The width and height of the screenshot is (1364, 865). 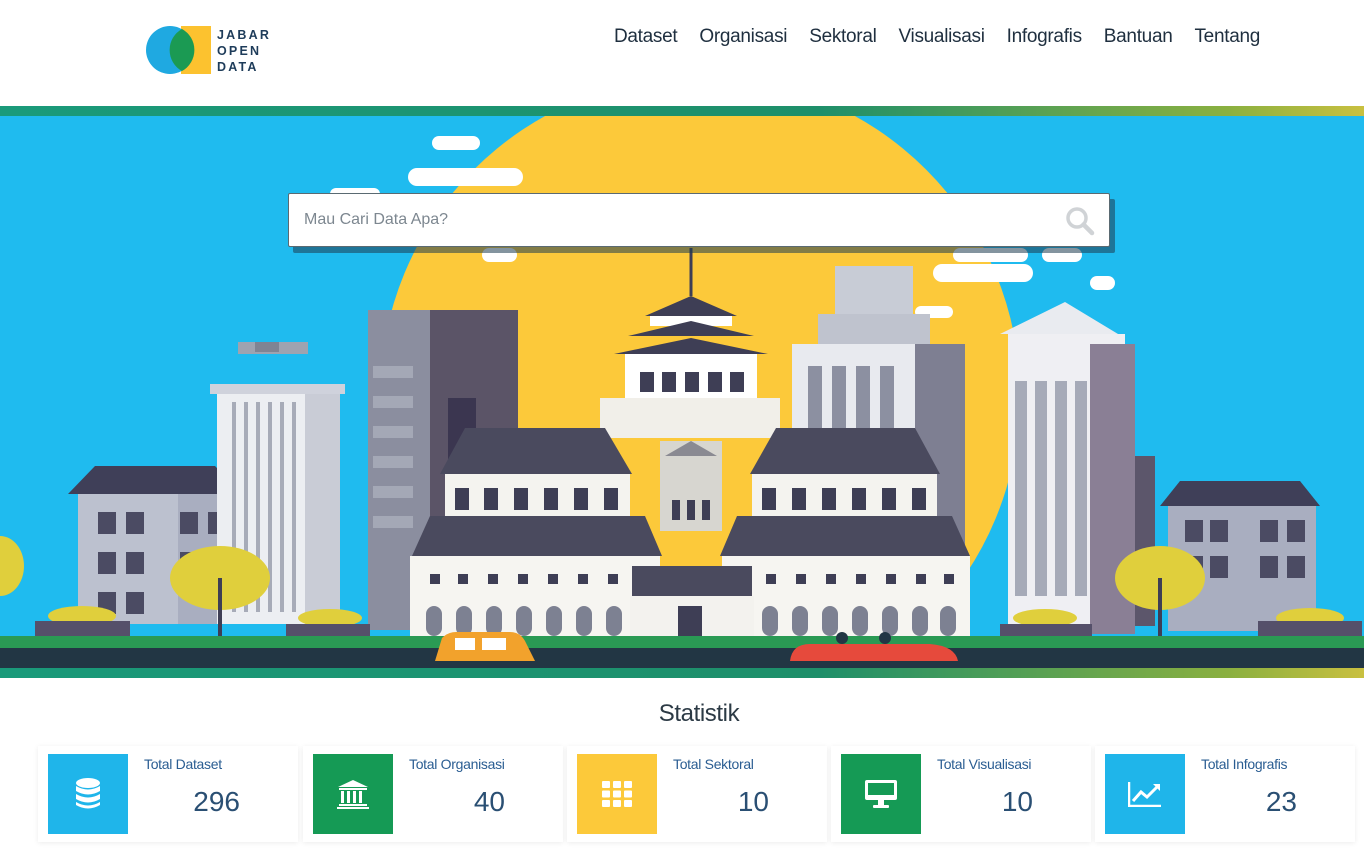 I want to click on nav-bantuan: Bantuan, so click(x=1138, y=37).